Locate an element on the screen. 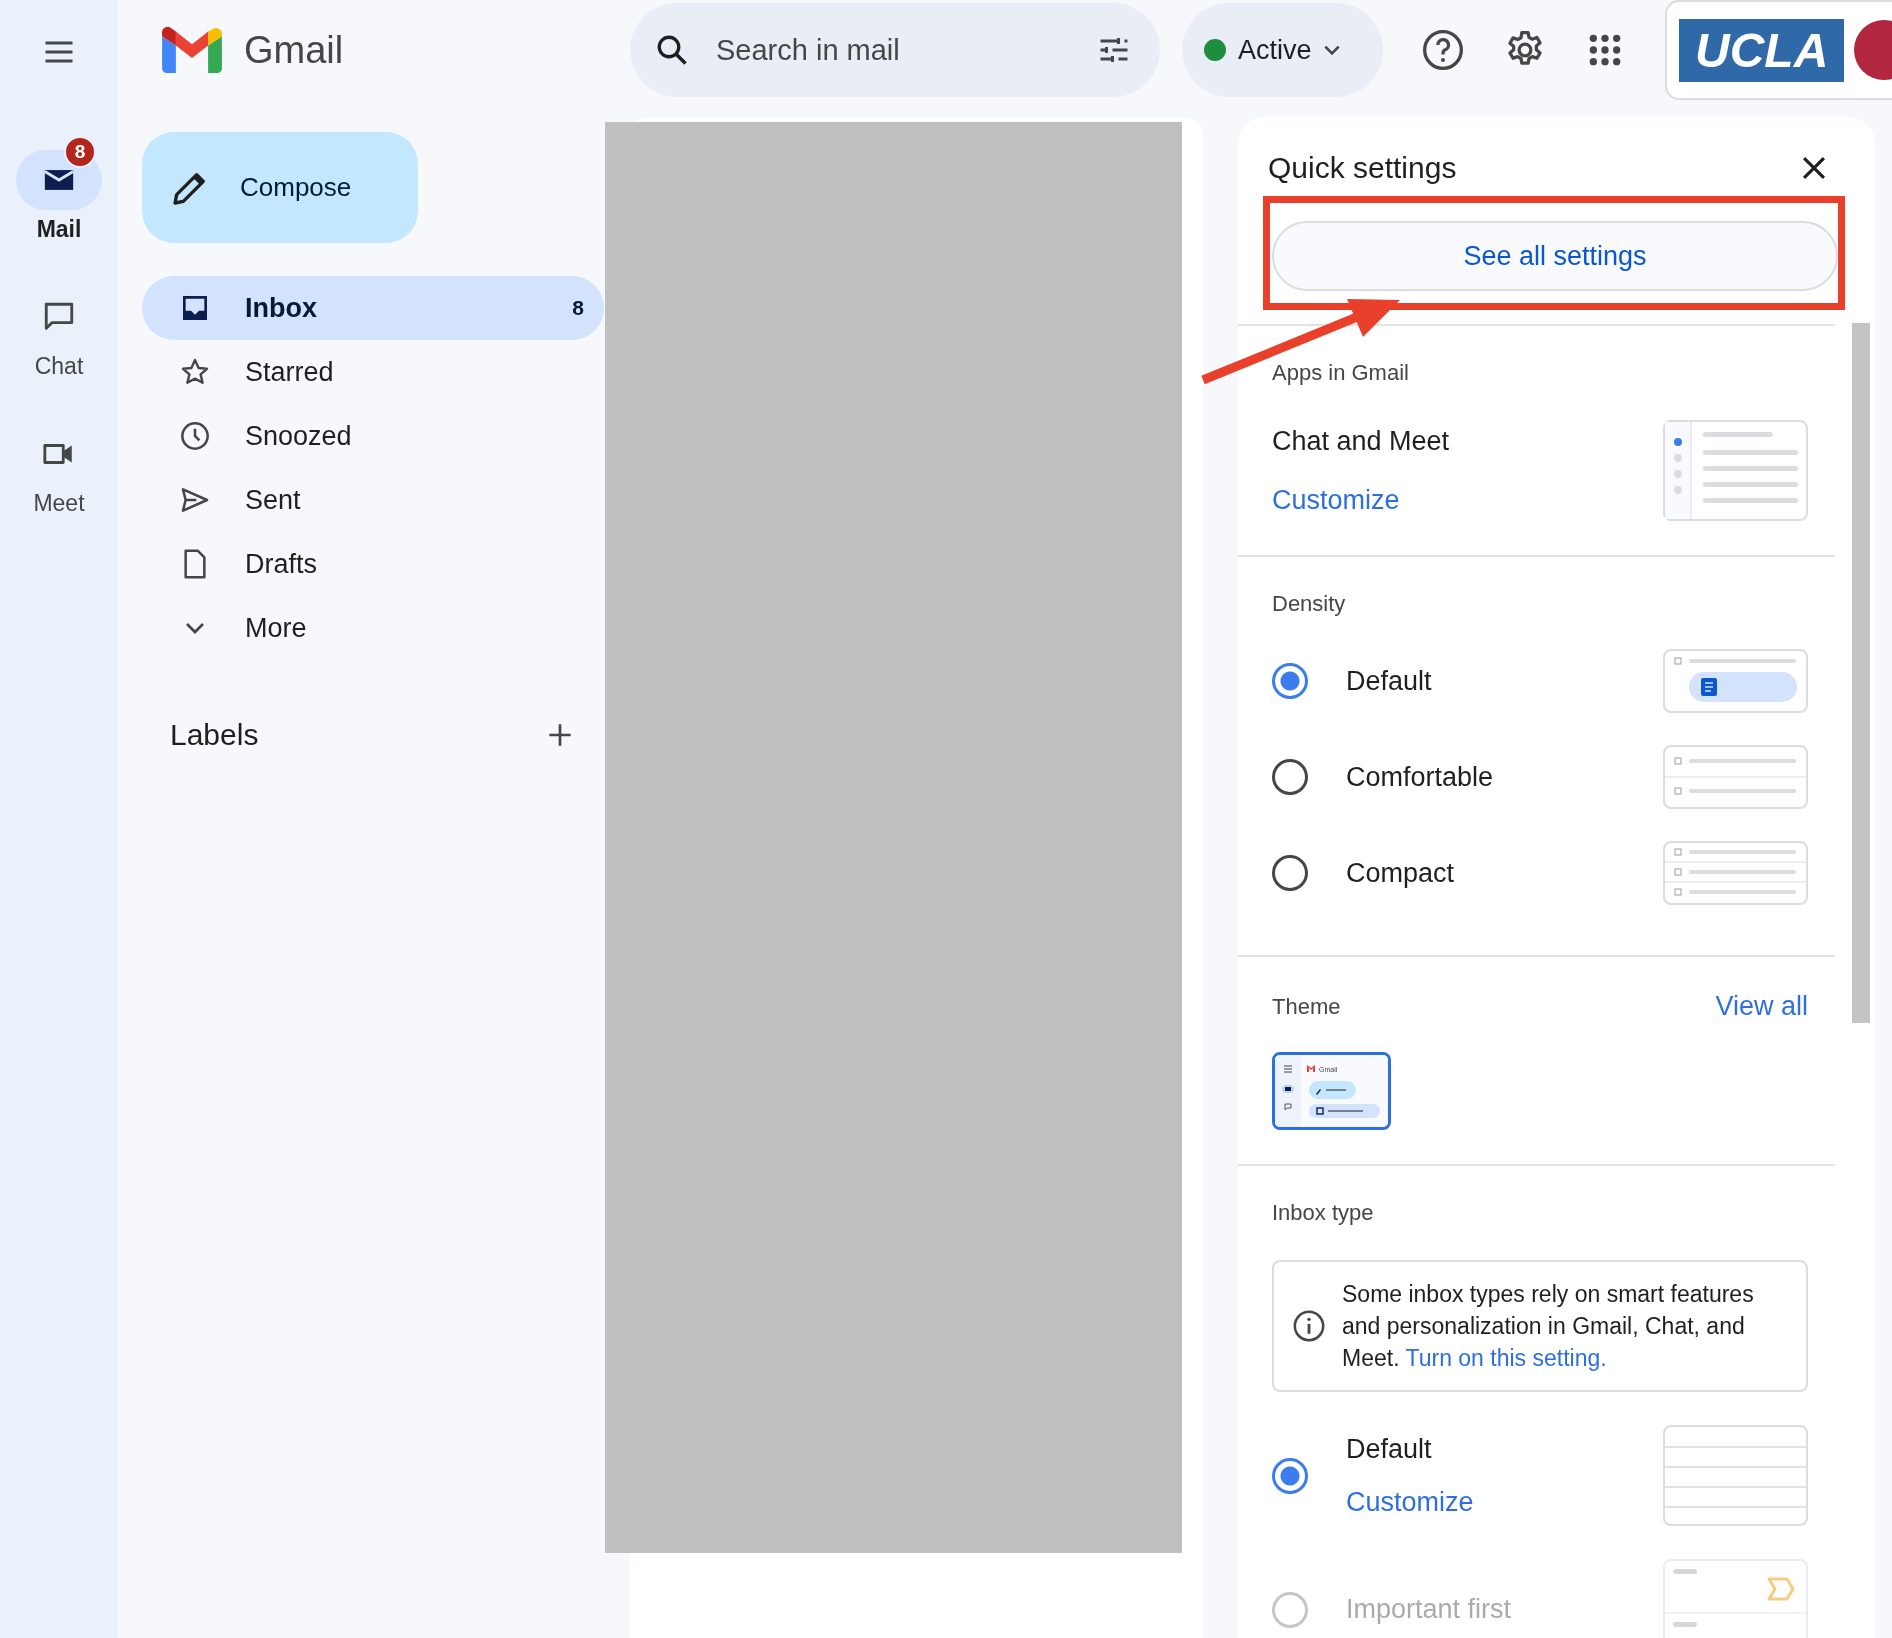  view-all-link: View all is located at coordinates (1761, 1006).